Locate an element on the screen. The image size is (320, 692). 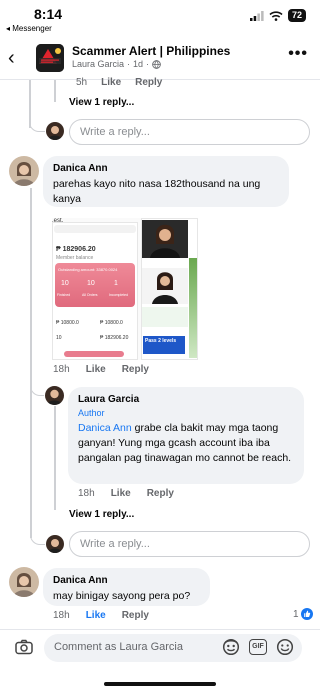
comment-bubble: Danica Ann may binigay sayong pera po? is located at coordinates (126, 587).